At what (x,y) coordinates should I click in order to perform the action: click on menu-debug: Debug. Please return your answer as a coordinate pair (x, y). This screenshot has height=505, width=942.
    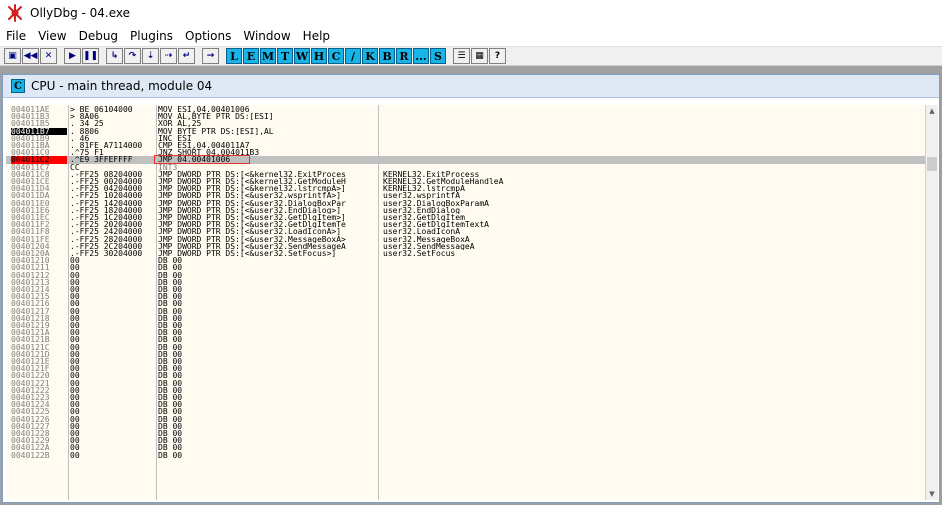
    Looking at the image, I should click on (98, 36).